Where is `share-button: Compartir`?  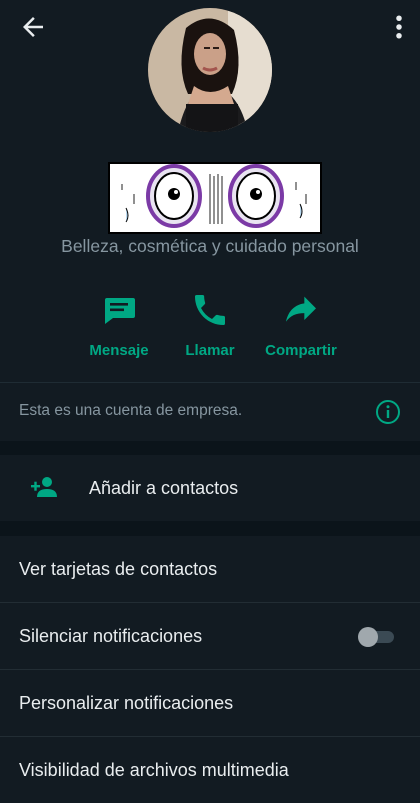
share-button: Compartir is located at coordinates (301, 330).